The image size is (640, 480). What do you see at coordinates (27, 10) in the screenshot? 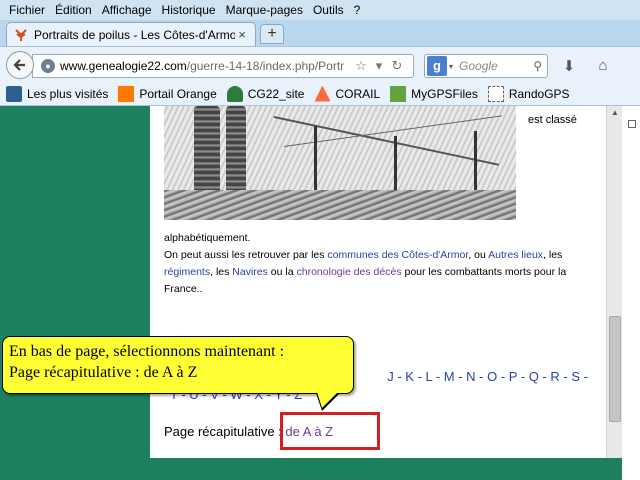
I see `menu-fichier: Fichier` at bounding box center [27, 10].